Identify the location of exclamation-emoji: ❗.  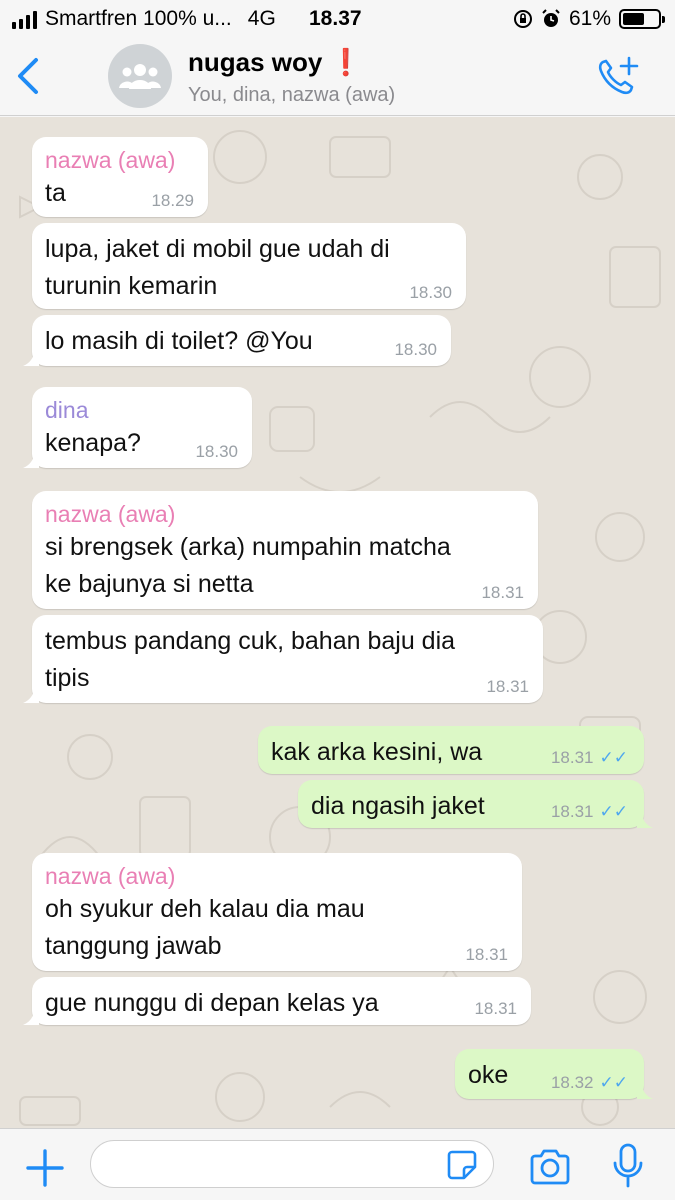
(345, 62).